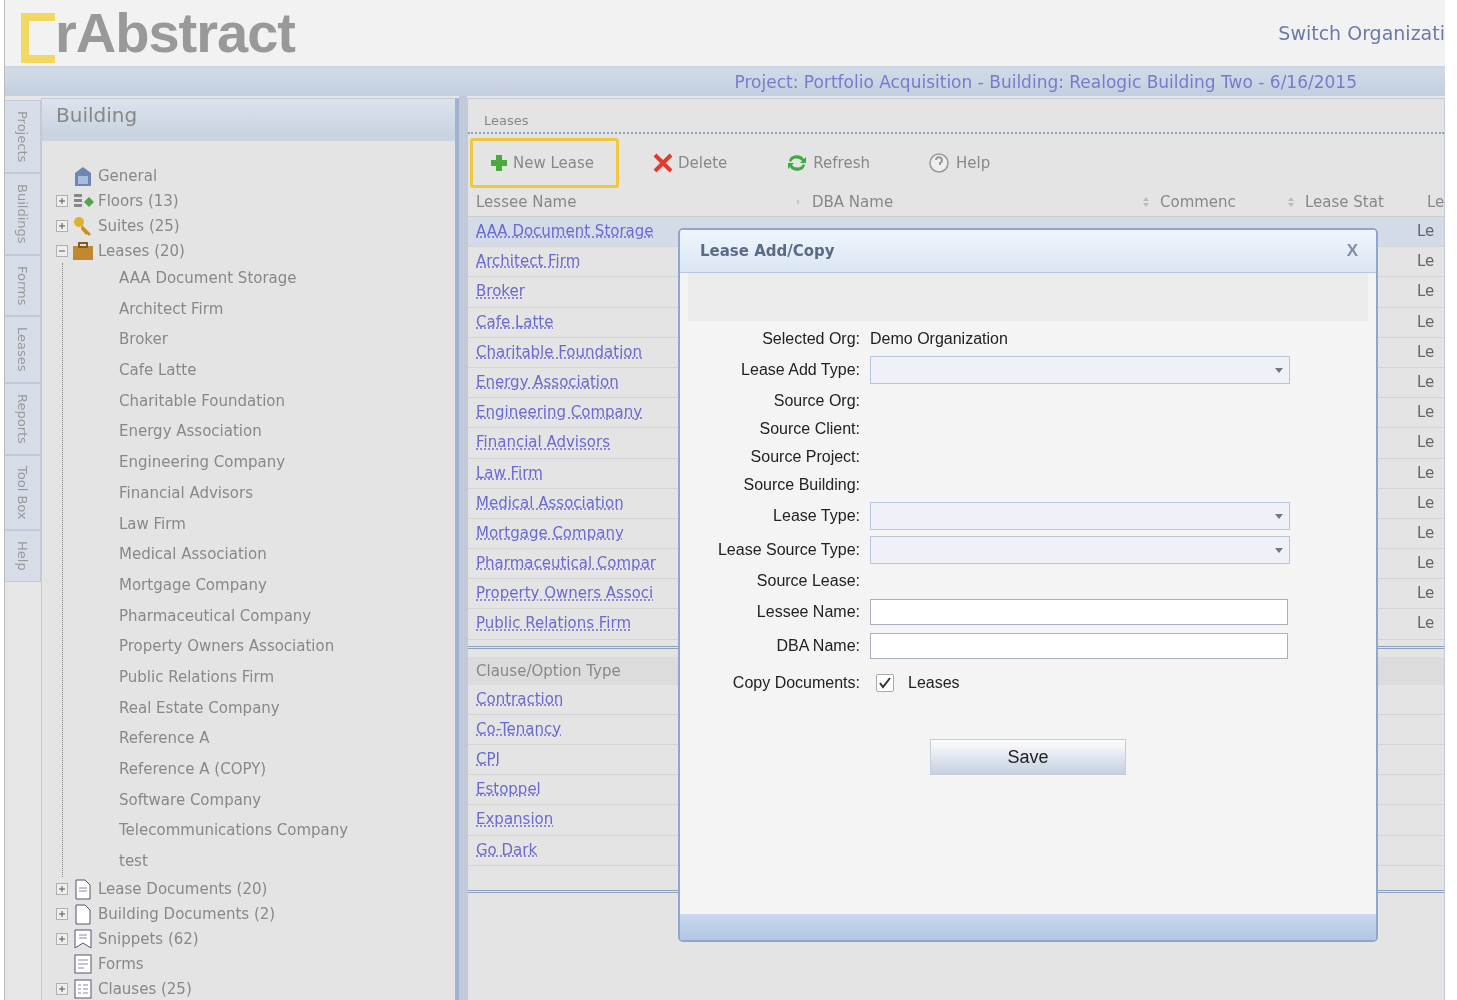 This screenshot has height=1000, width=1457. Describe the element at coordinates (83, 914) in the screenshot. I see `document-icon` at that location.